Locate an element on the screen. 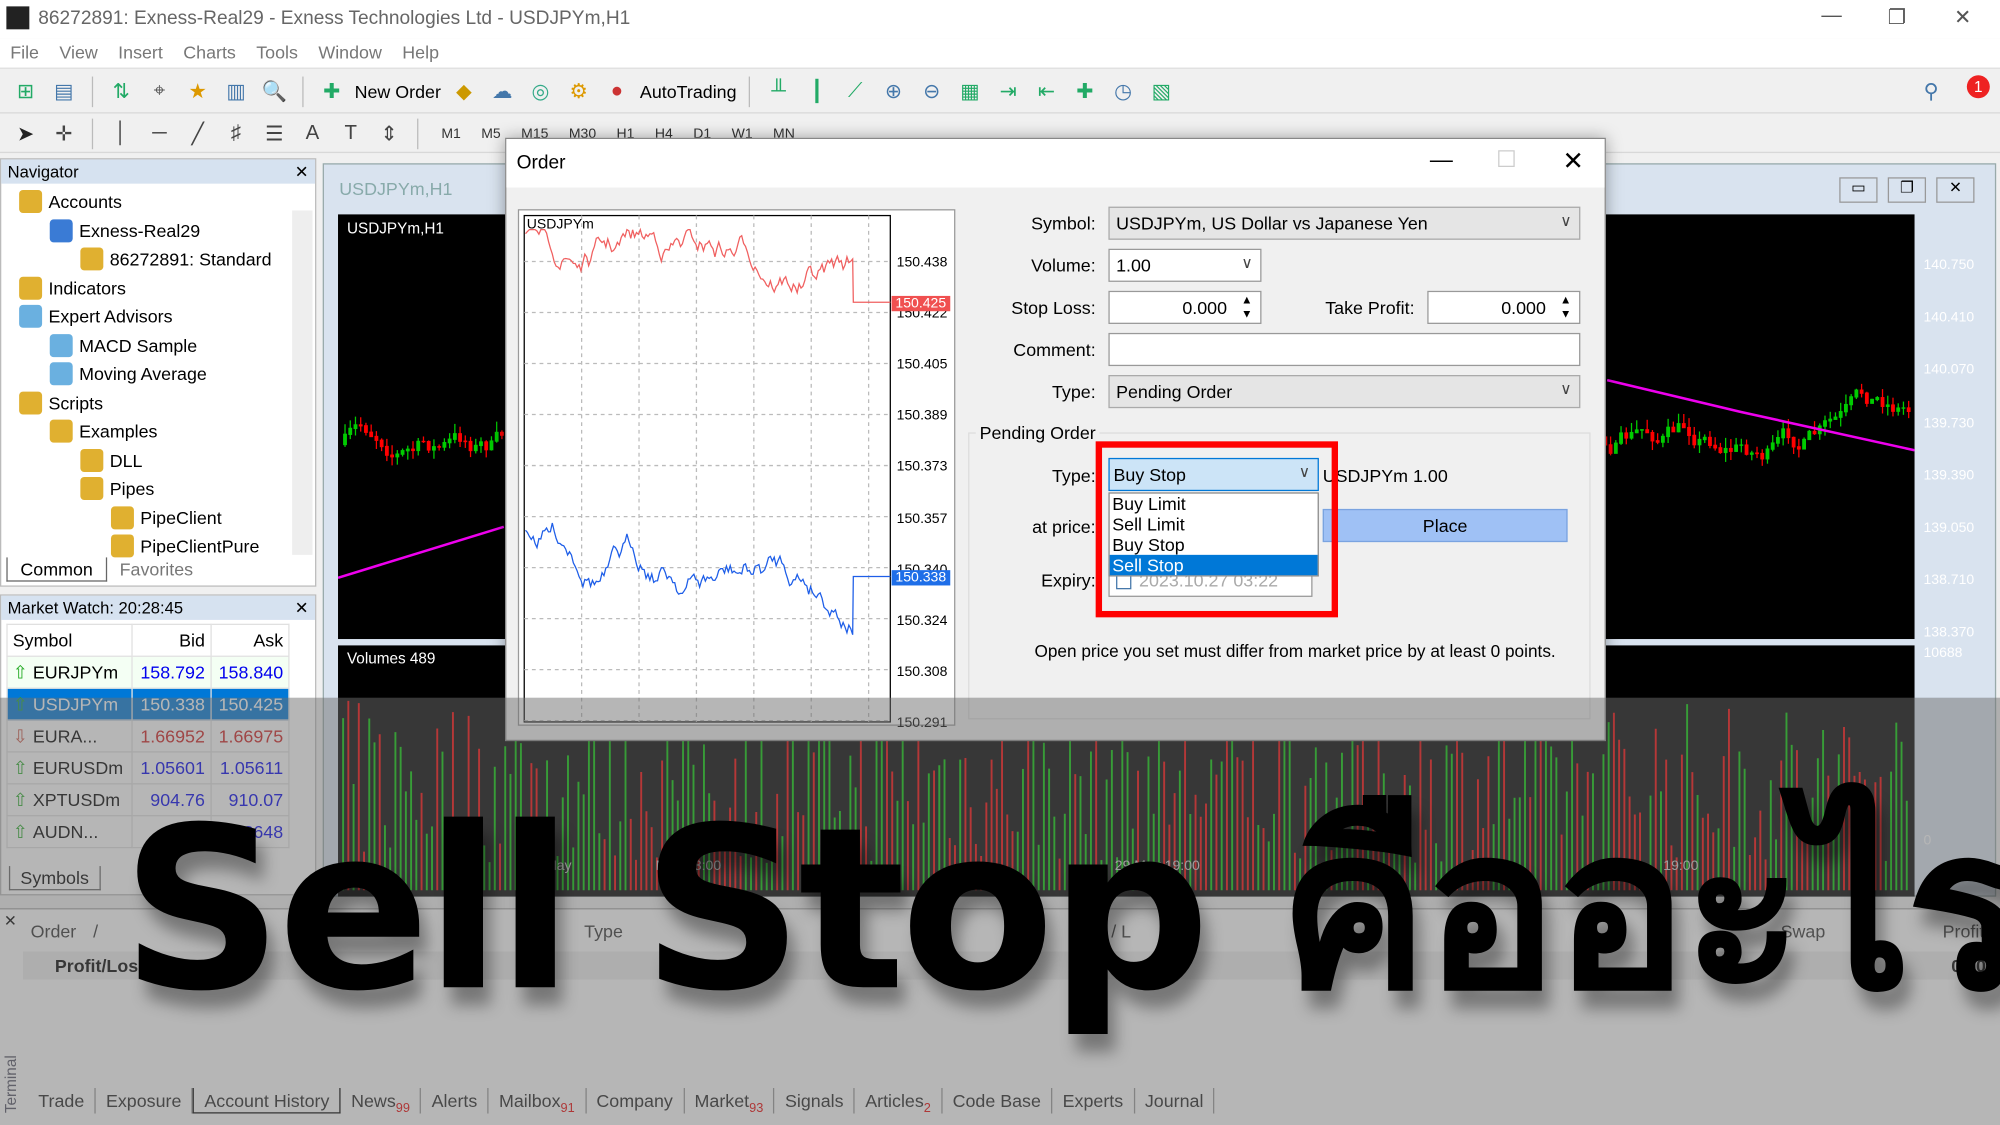  order-type-select: Pending Order ∨ is located at coordinates (1344, 391).